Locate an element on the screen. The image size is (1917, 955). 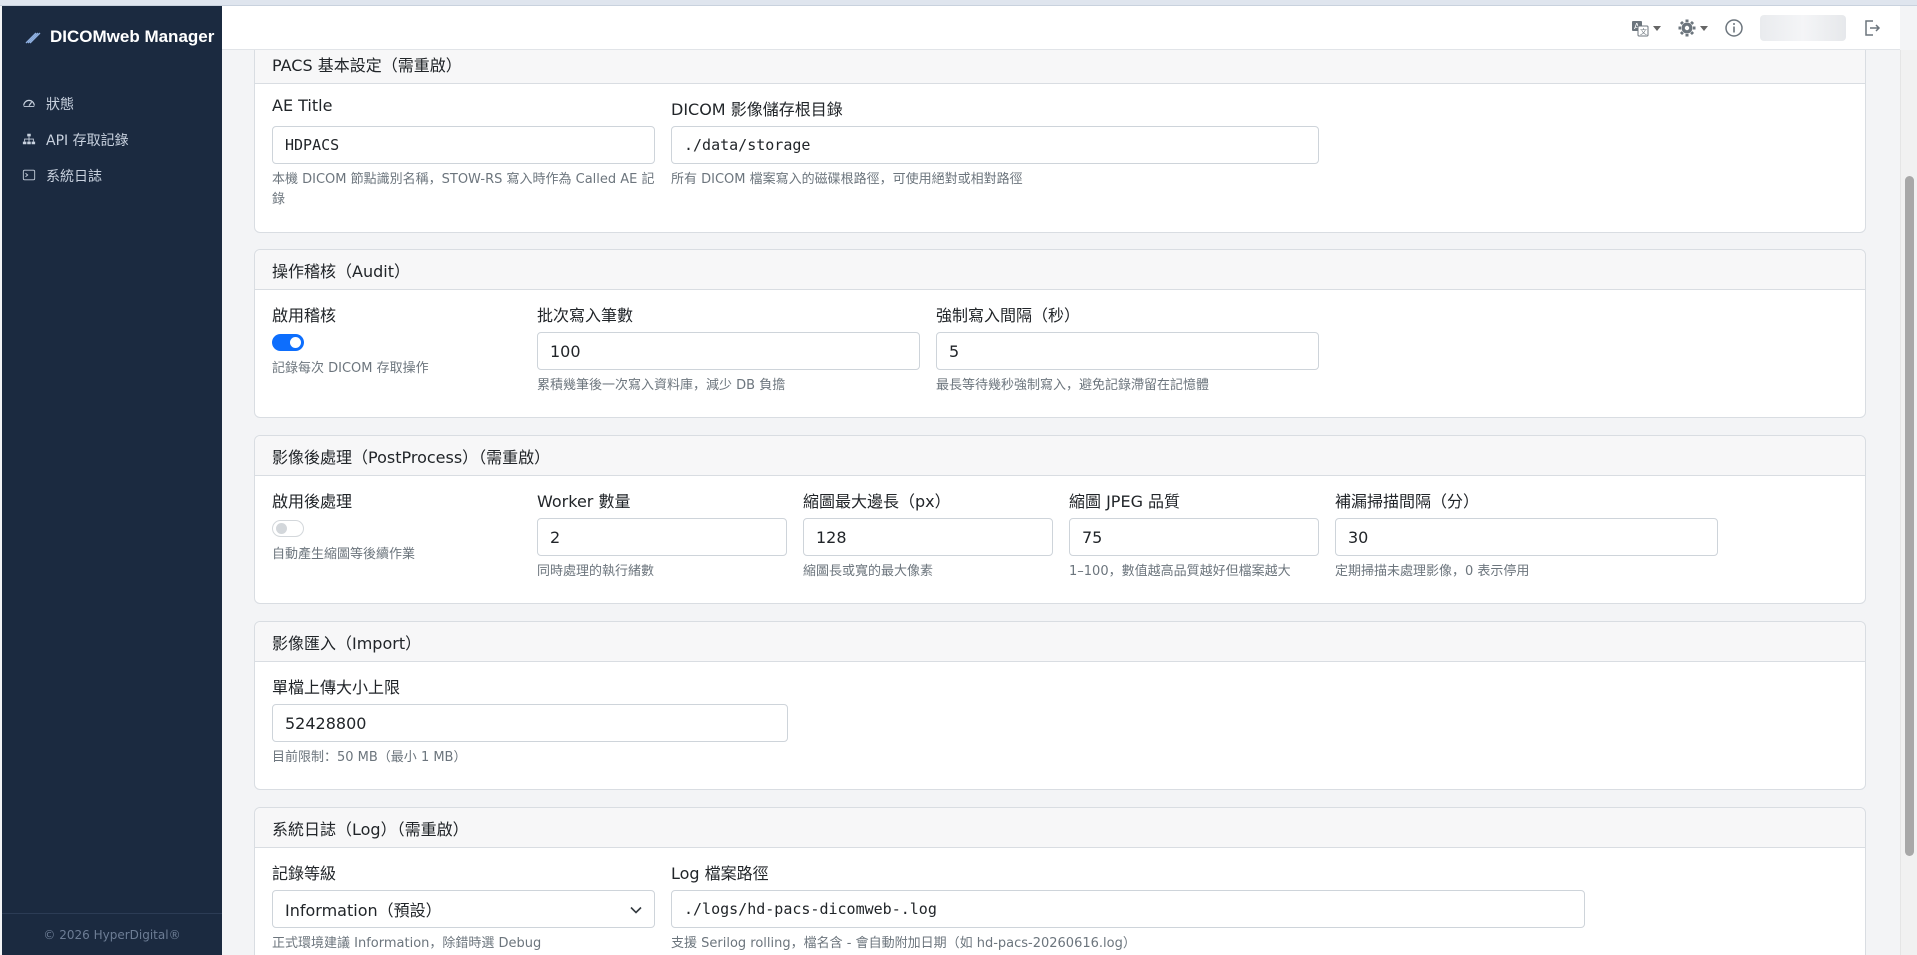
audit-enable-toggle is located at coordinates (288, 342).